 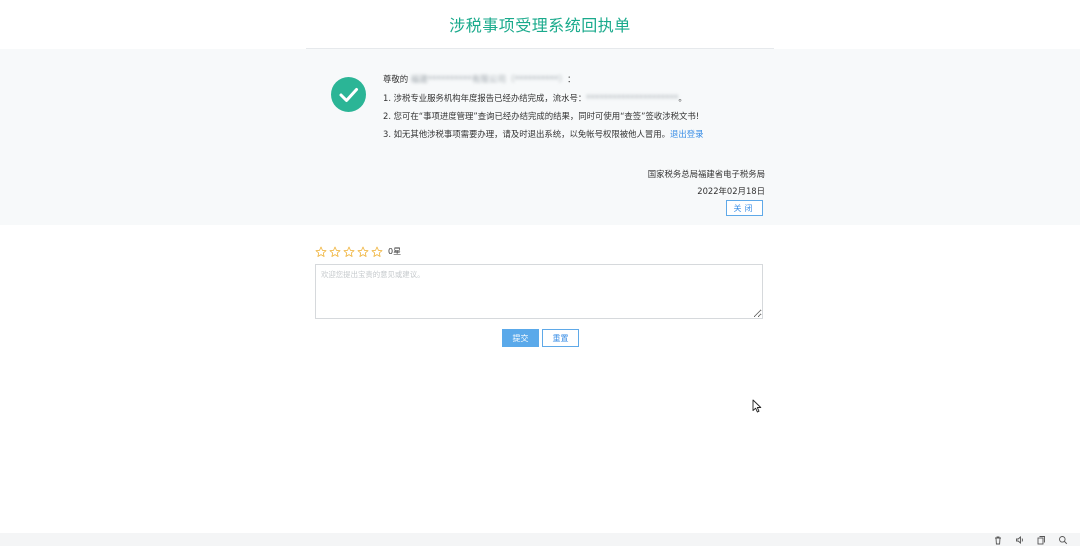 What do you see at coordinates (744, 208) in the screenshot?
I see `close-button: 关闭` at bounding box center [744, 208].